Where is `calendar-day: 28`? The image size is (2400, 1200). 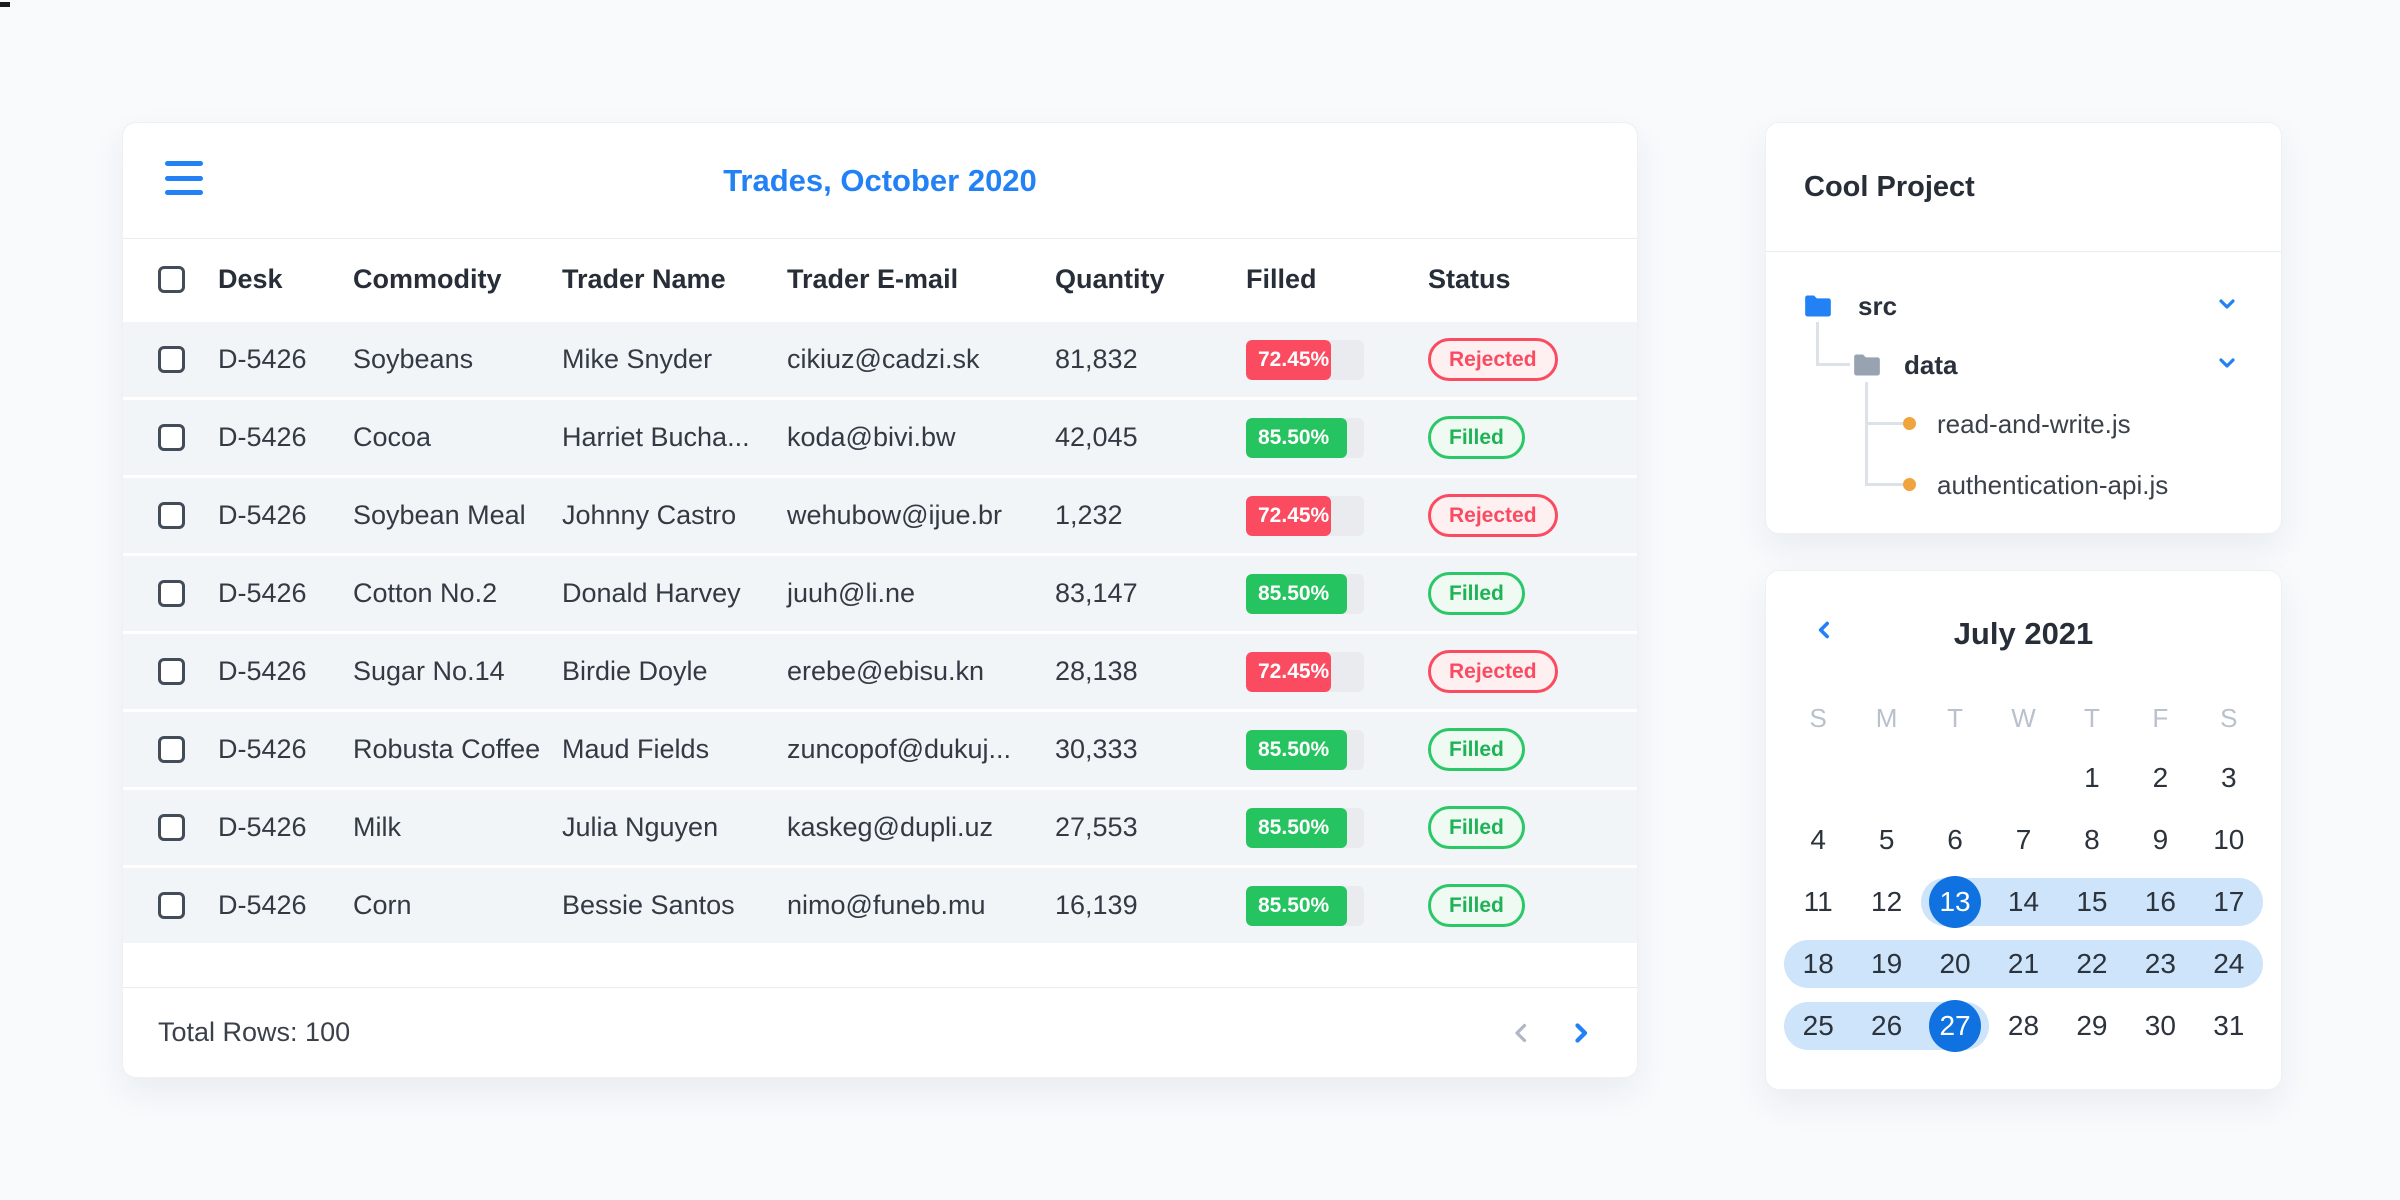
calendar-day: 28 is located at coordinates (2023, 1026).